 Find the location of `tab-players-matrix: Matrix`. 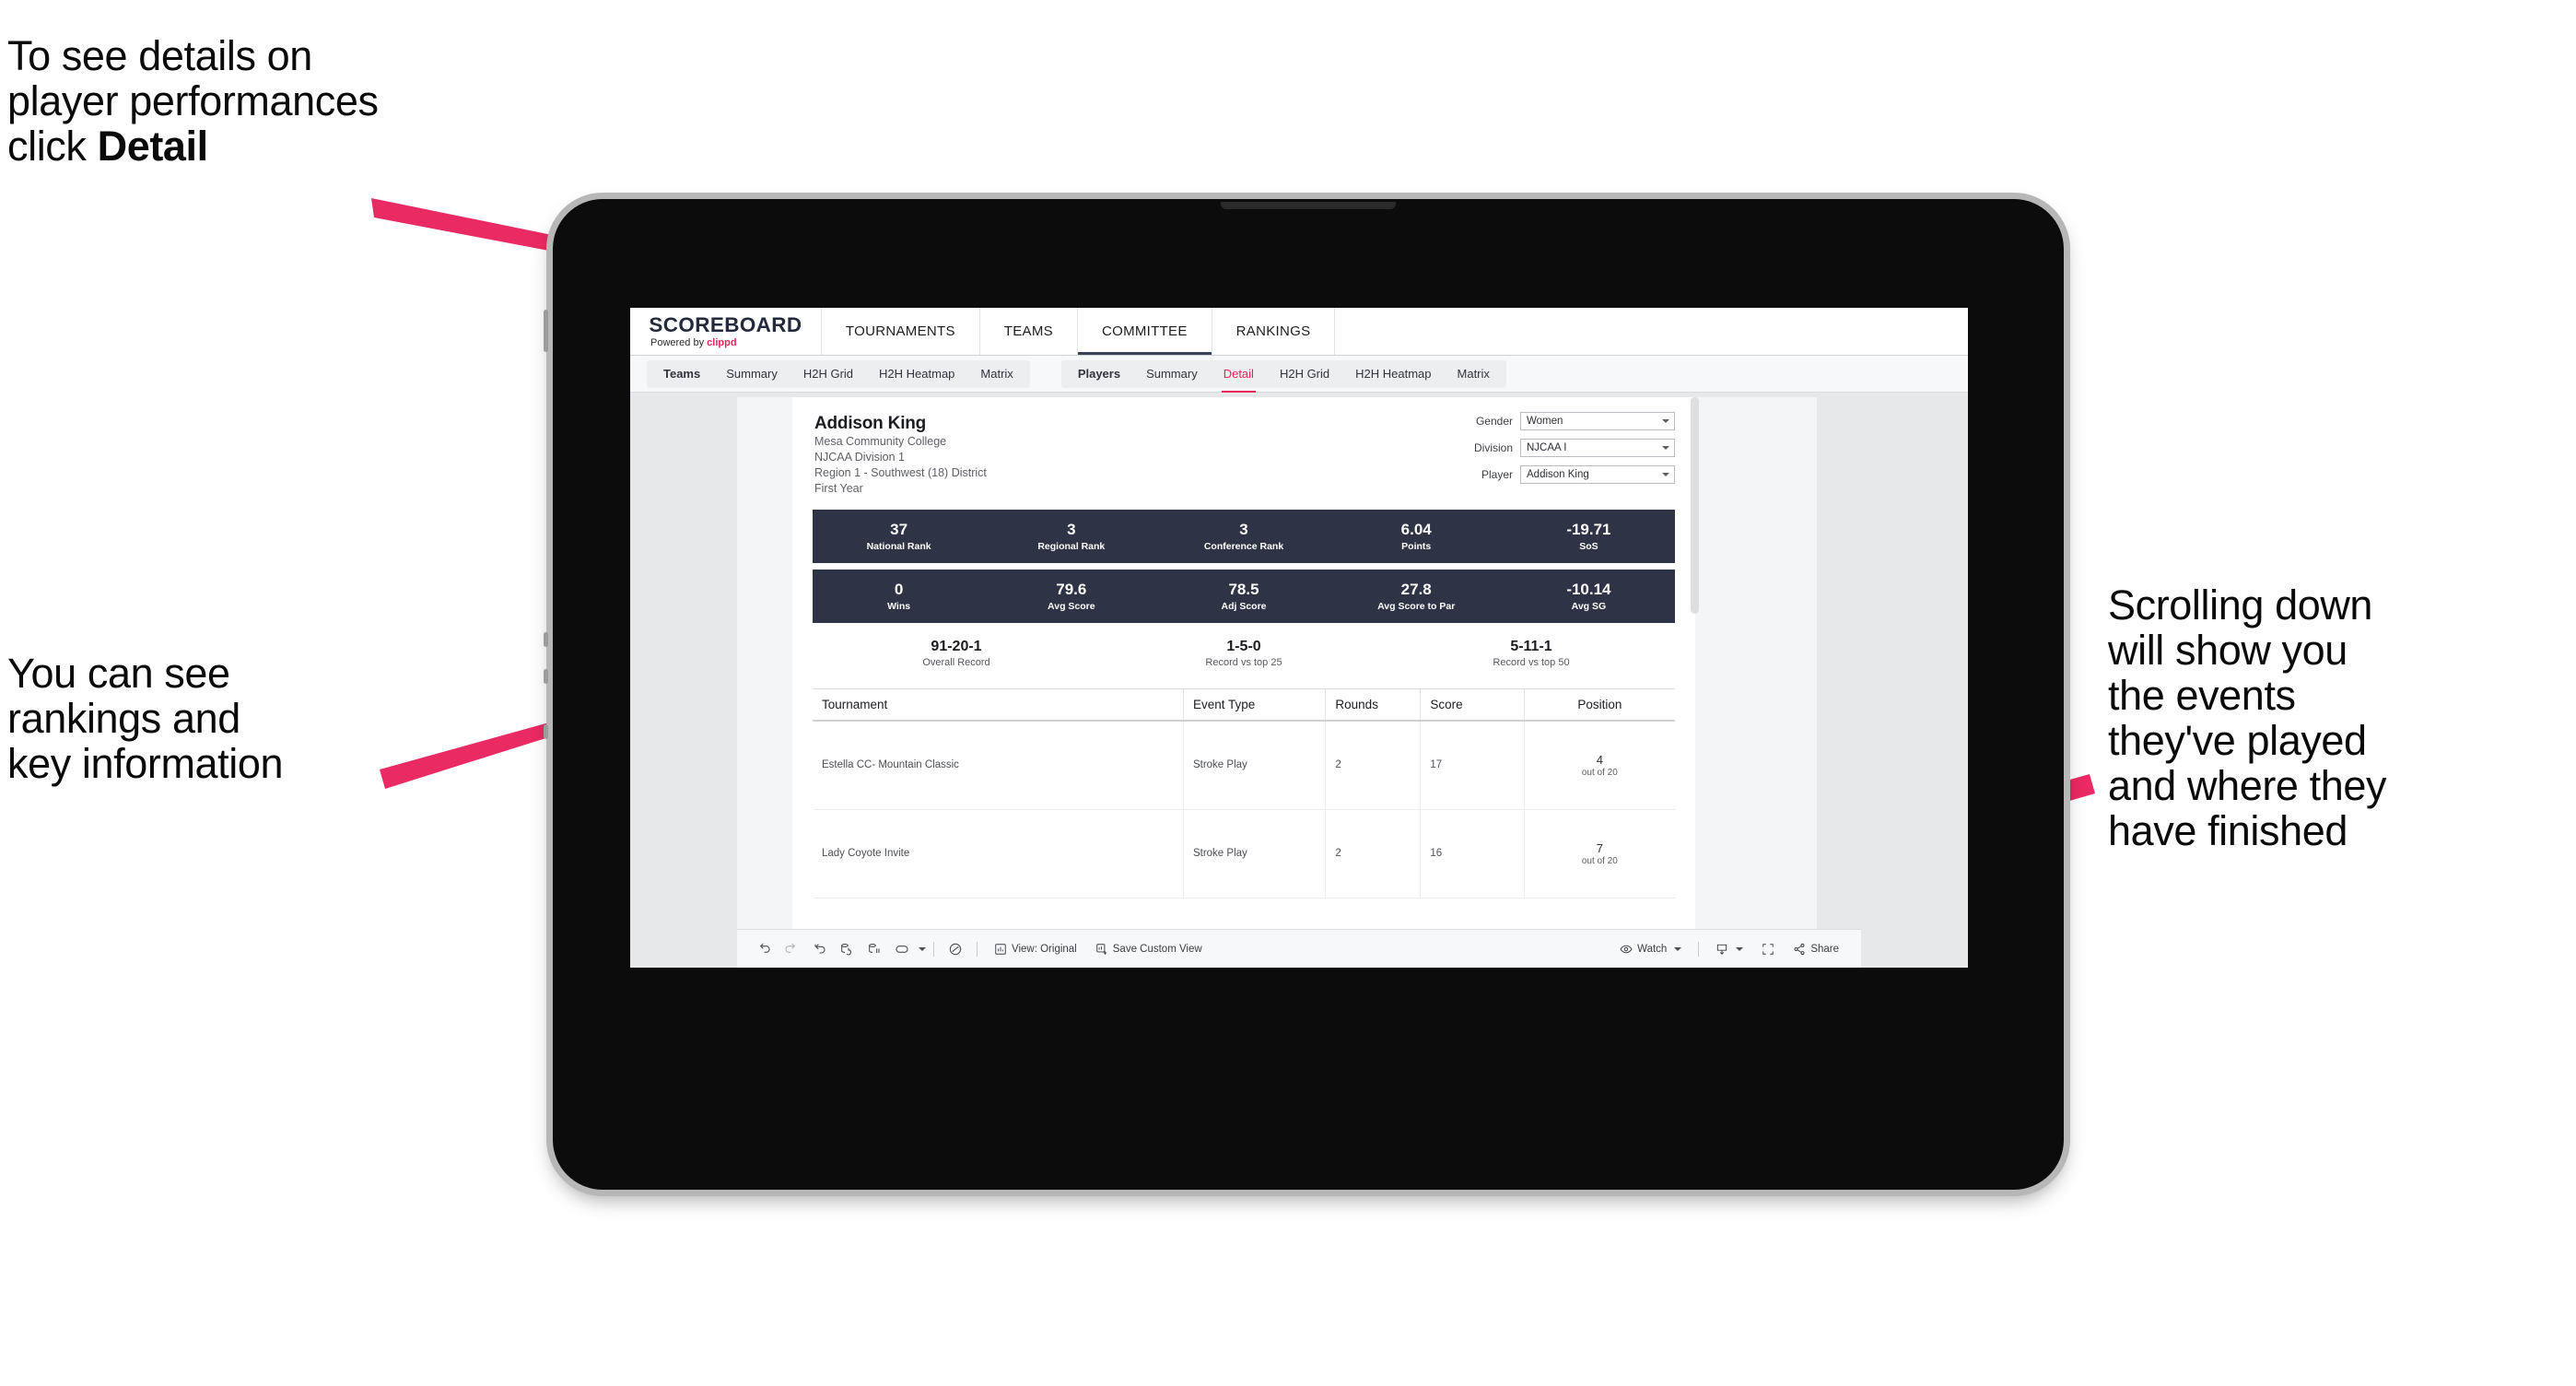

tab-players-matrix: Matrix is located at coordinates (1474, 374).